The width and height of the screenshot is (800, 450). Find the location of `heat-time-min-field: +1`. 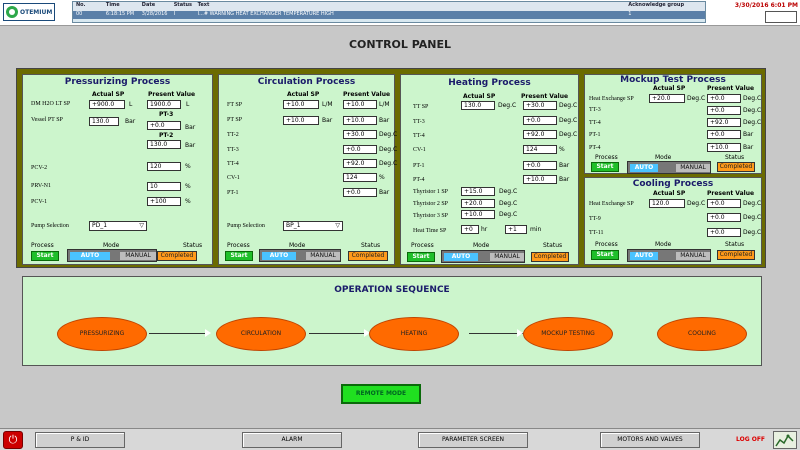

heat-time-min-field: +1 is located at coordinates (516, 229).